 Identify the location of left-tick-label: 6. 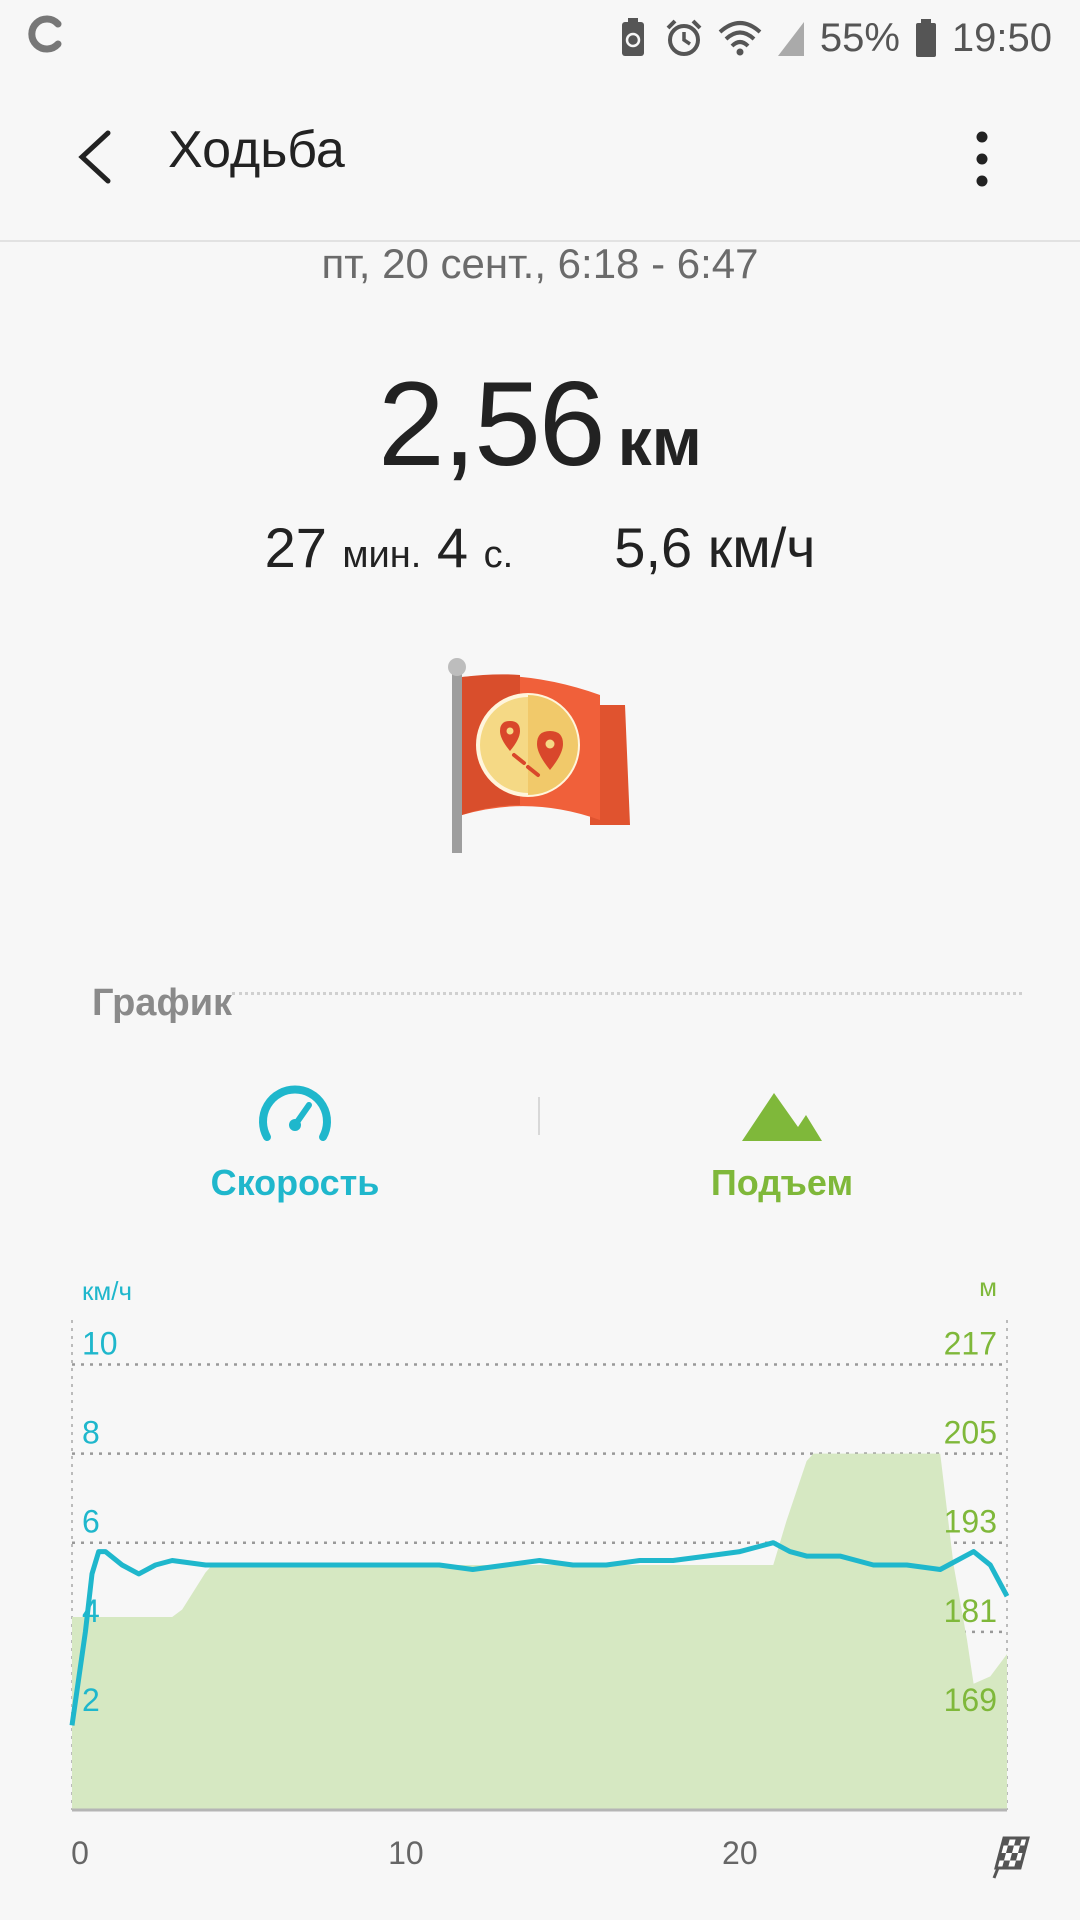
(91, 1522).